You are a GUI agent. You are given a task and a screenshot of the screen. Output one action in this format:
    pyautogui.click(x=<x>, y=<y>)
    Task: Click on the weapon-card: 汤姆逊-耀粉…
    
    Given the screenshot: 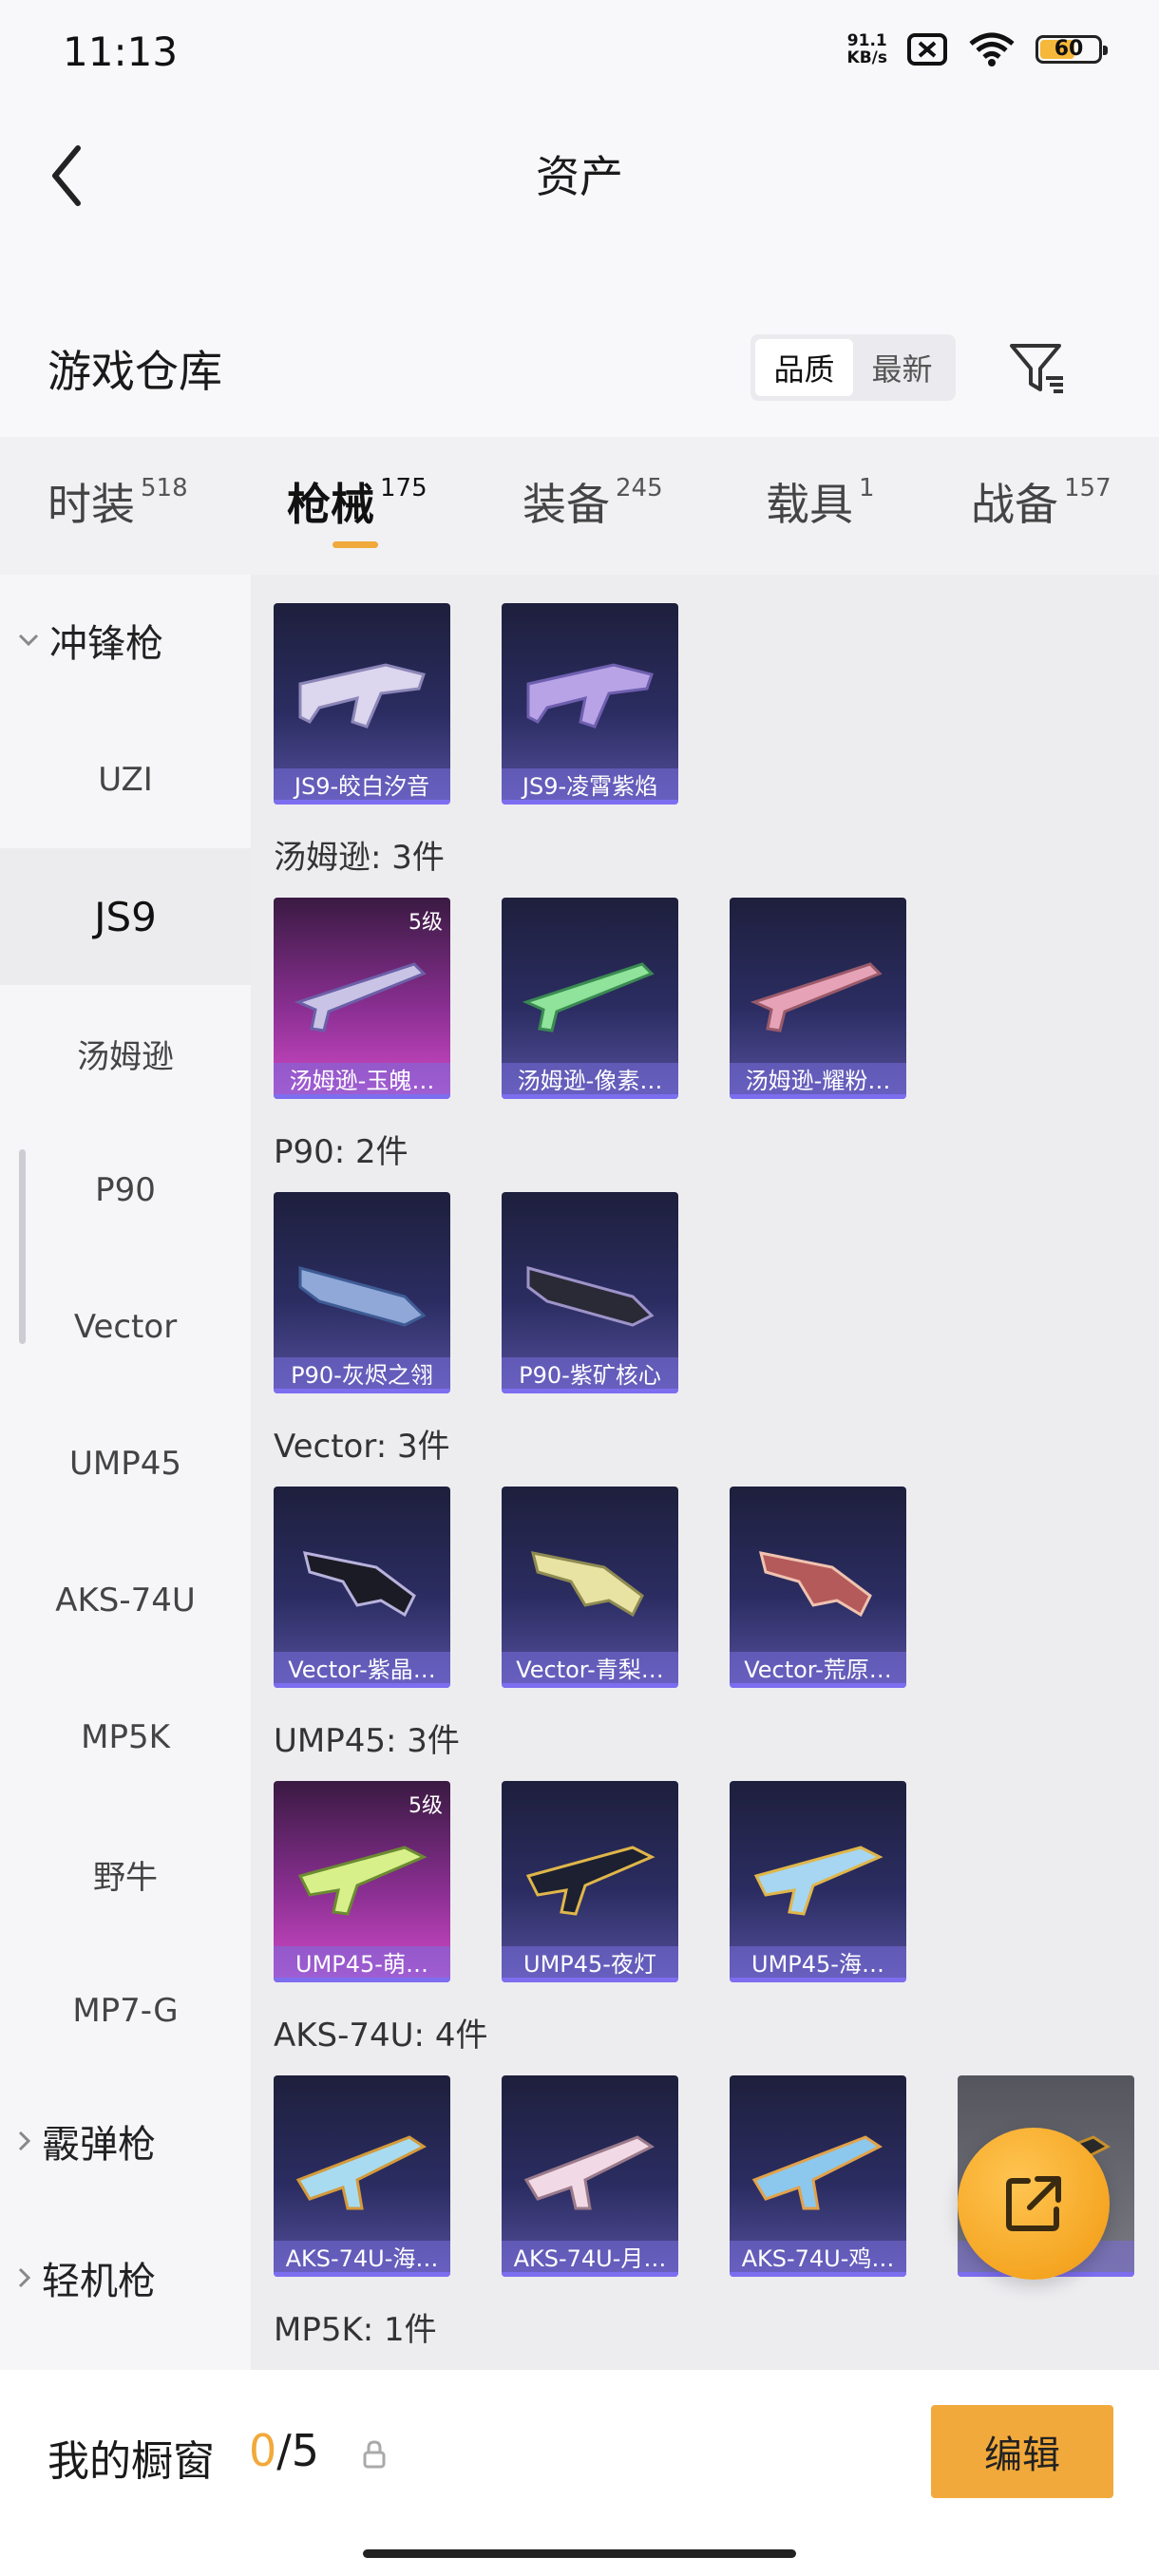 What is the action you would take?
    pyautogui.click(x=818, y=999)
    